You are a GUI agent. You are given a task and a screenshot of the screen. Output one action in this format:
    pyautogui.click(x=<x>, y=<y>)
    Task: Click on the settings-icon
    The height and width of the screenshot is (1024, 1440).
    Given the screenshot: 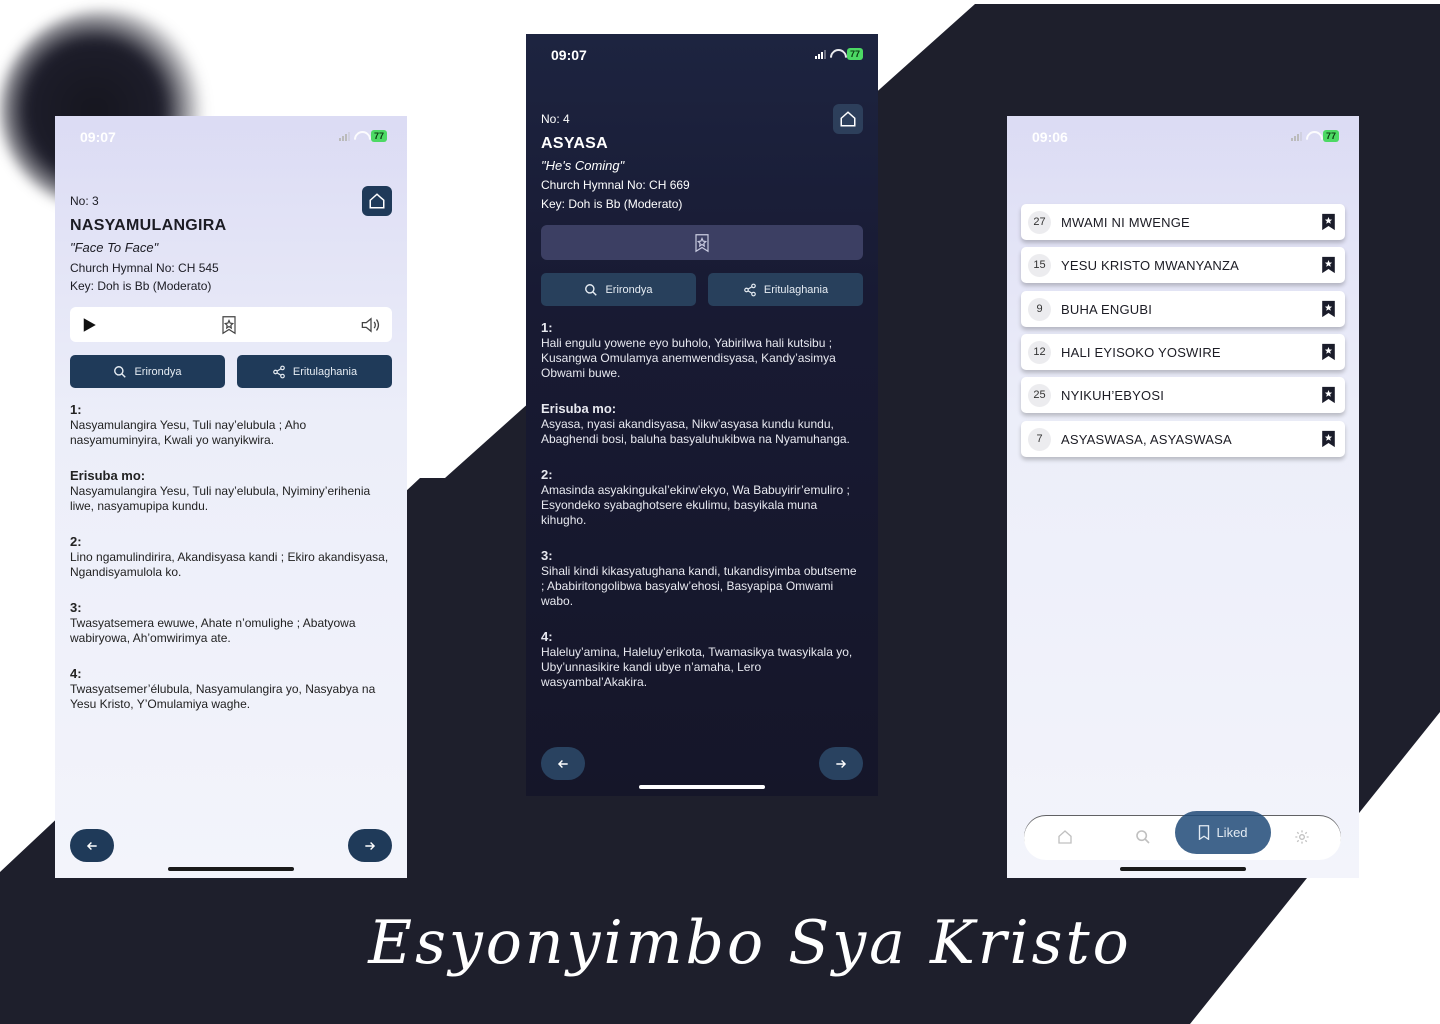 What is the action you would take?
    pyautogui.click(x=1302, y=837)
    